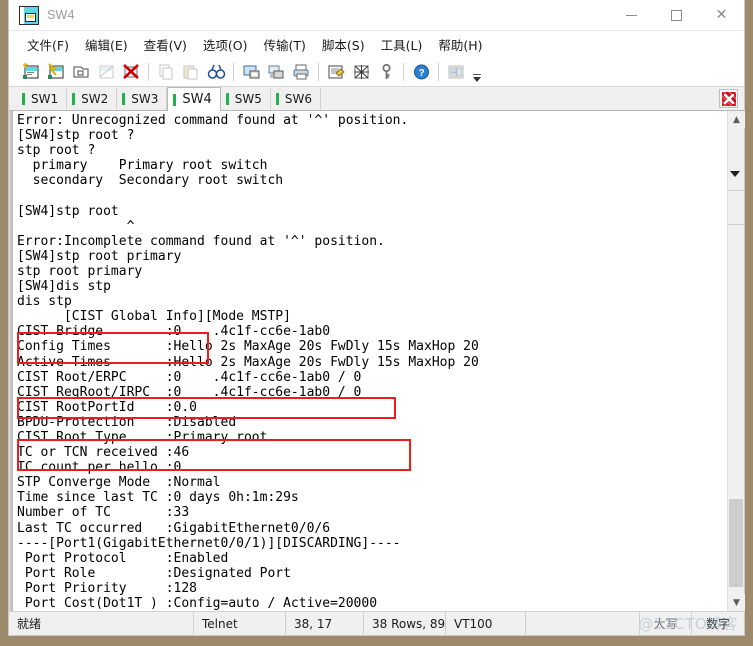  Describe the element at coordinates (119, 483) in the screenshot. I see `terminal-line: STP Converge Mode :Normal` at that location.